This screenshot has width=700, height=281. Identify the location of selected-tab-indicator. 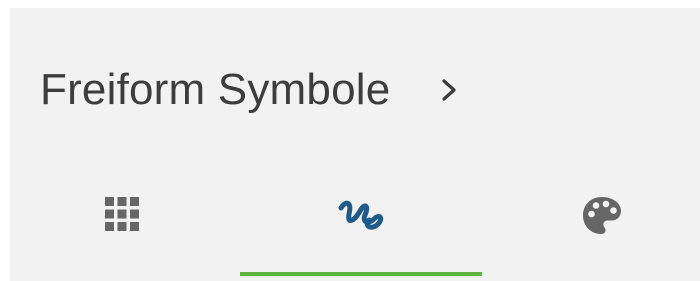
(361, 274).